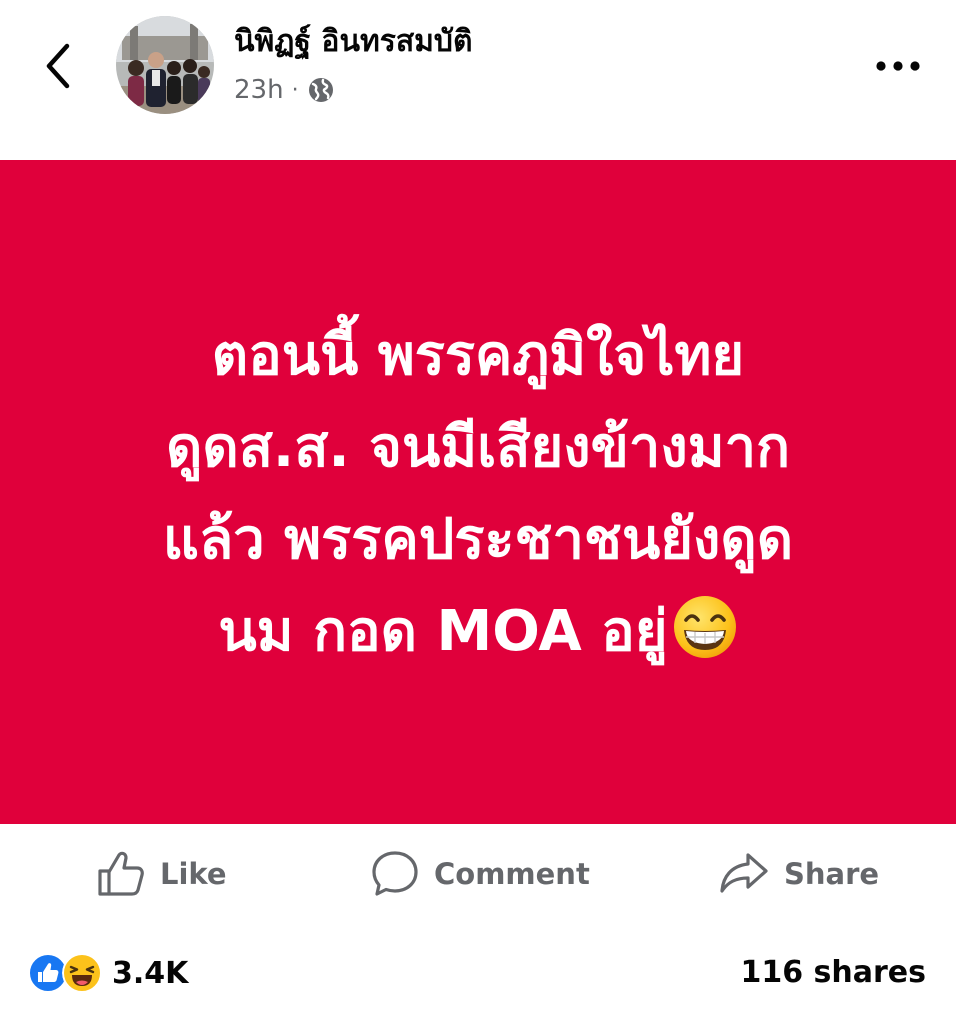 The width and height of the screenshot is (956, 1024). Describe the element at coordinates (478, 973) in the screenshot. I see `post-stats: 3.4K 116 shares` at that location.